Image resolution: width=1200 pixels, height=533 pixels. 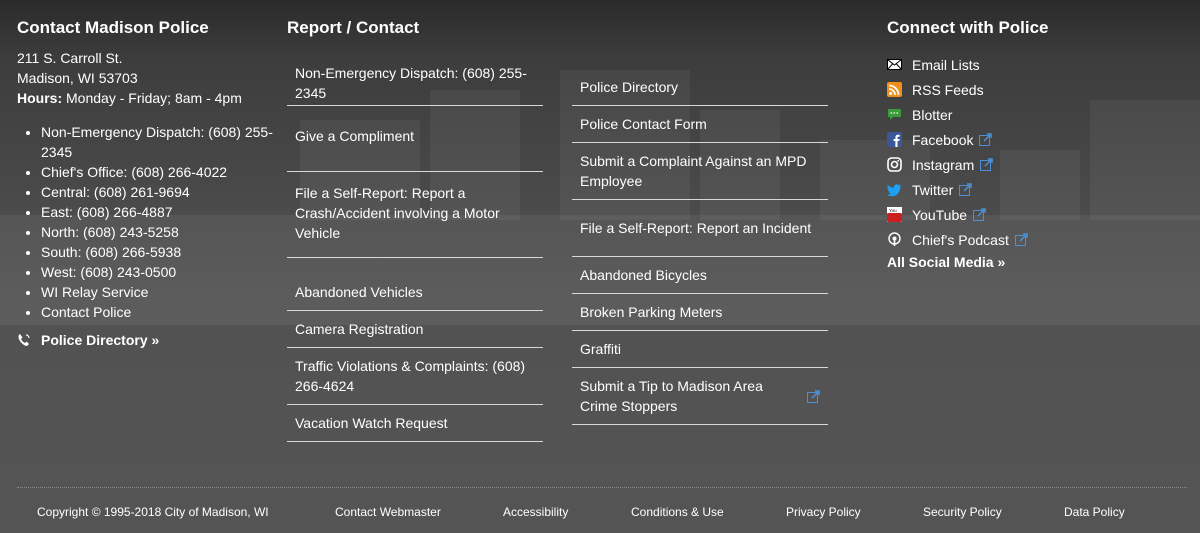 What do you see at coordinates (353, 27) in the screenshot?
I see `report-heading: Report / Contact` at bounding box center [353, 27].